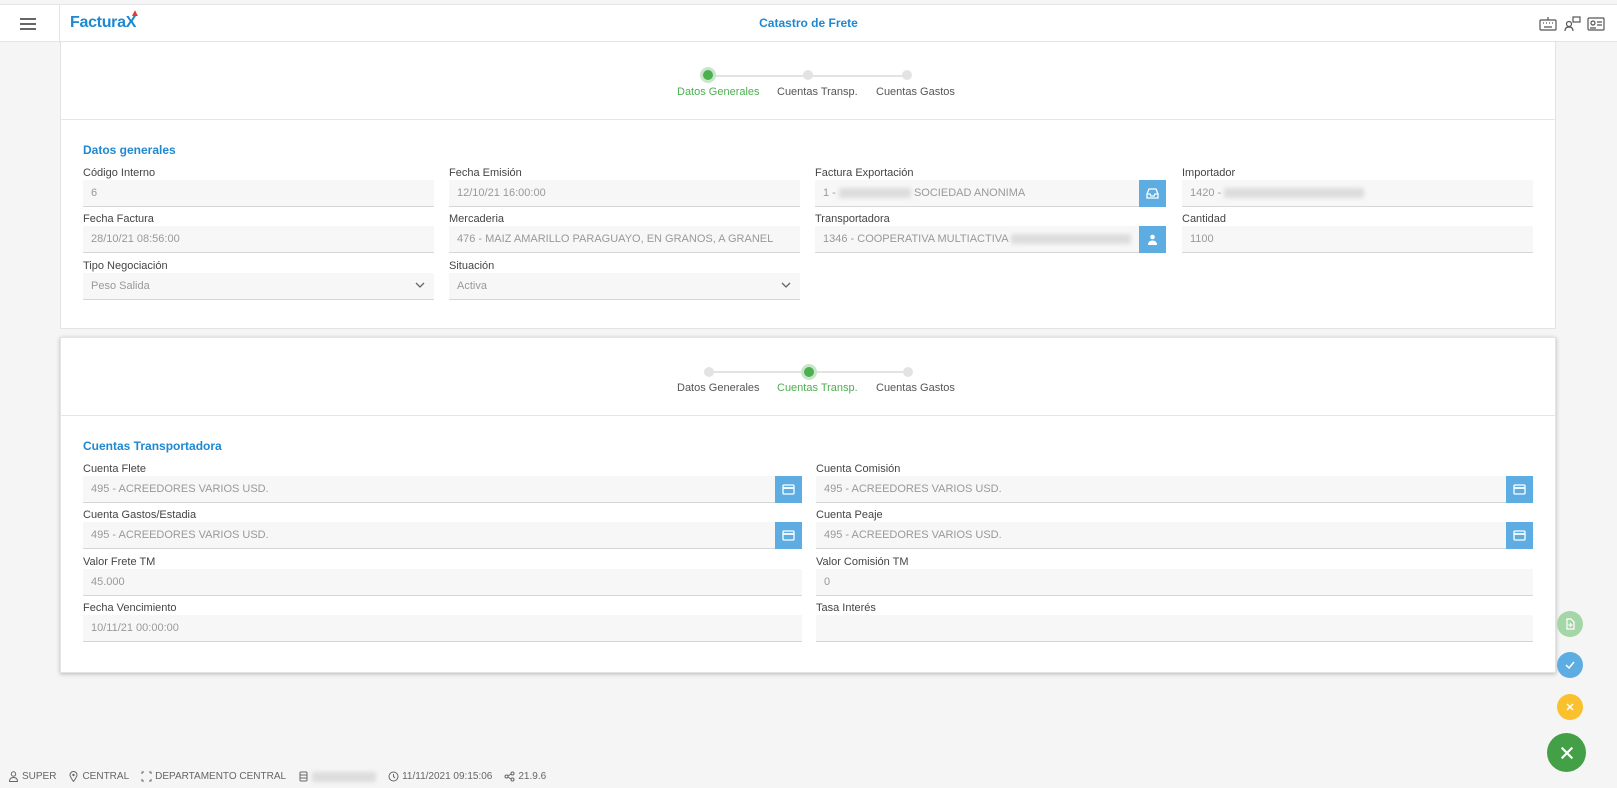 This screenshot has height=788, width=1617. Describe the element at coordinates (221, 776) in the screenshot. I see `department-name: DEPARTAMENTO CENTRAL` at that location.